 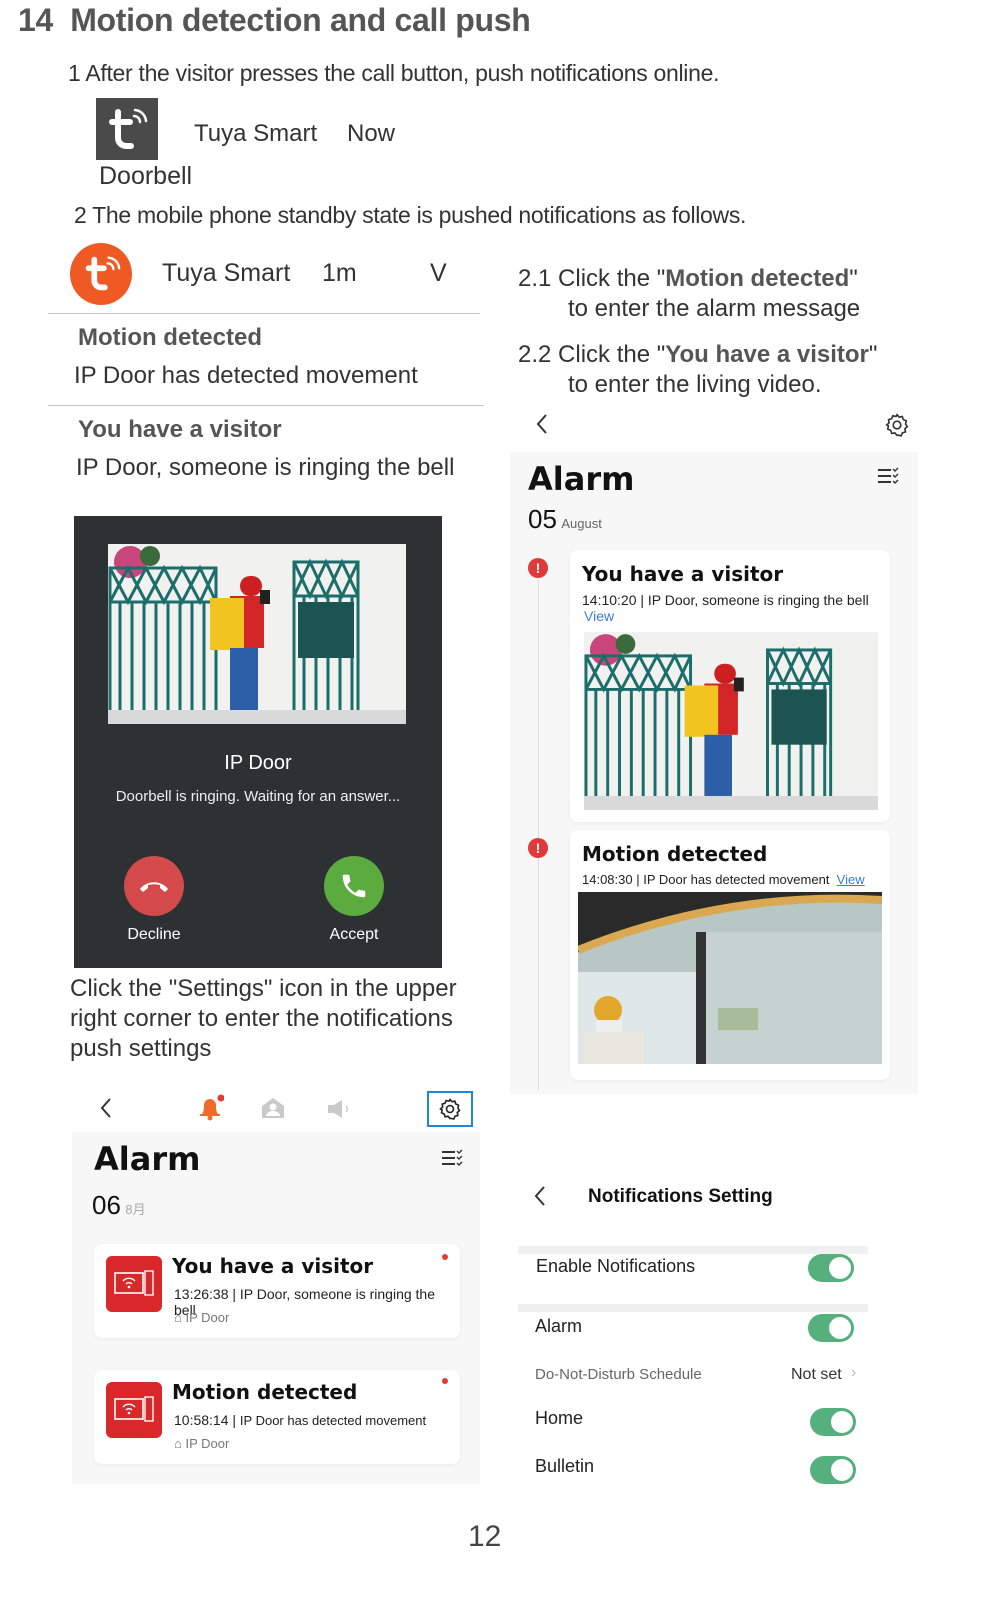 What do you see at coordinates (767, 354) in the screenshot?
I see `instruction-keyword: You have a visitor` at bounding box center [767, 354].